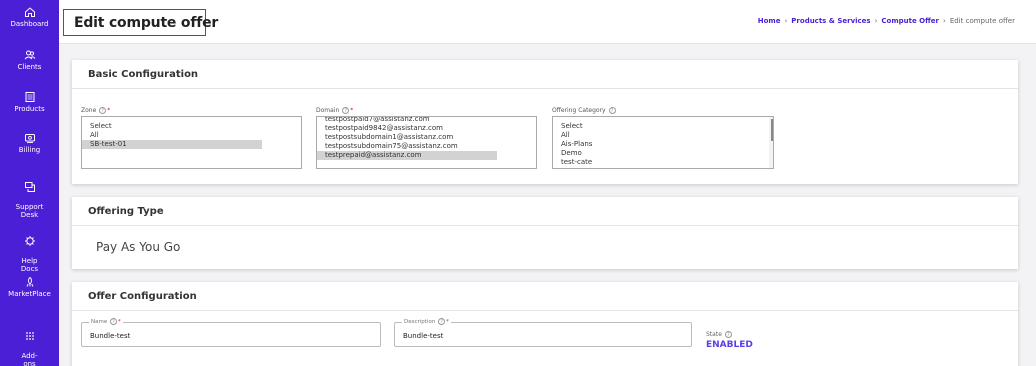  Describe the element at coordinates (191, 126) in the screenshot. I see `zone-option: Select` at that location.